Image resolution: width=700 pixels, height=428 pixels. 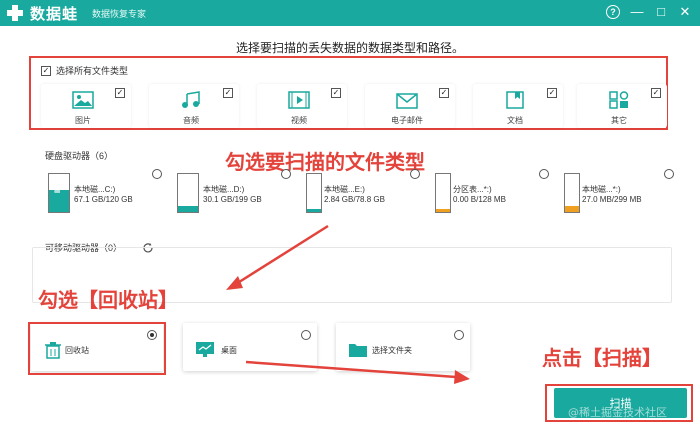 What do you see at coordinates (479, 199) in the screenshot?
I see `drive-size: 0.00 B/128 MB` at bounding box center [479, 199].